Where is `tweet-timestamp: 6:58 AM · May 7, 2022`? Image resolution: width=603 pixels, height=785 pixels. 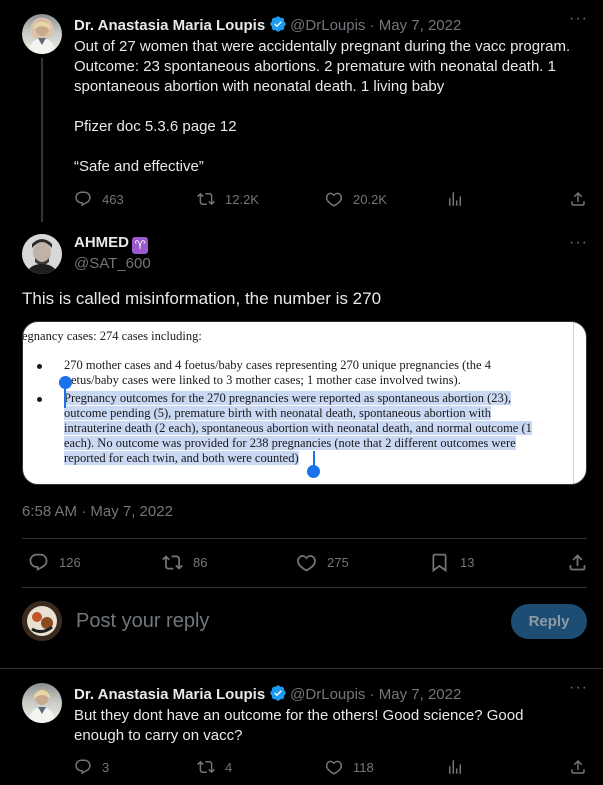
tweet-timestamp: 6:58 AM · May 7, 2022 is located at coordinates (97, 511).